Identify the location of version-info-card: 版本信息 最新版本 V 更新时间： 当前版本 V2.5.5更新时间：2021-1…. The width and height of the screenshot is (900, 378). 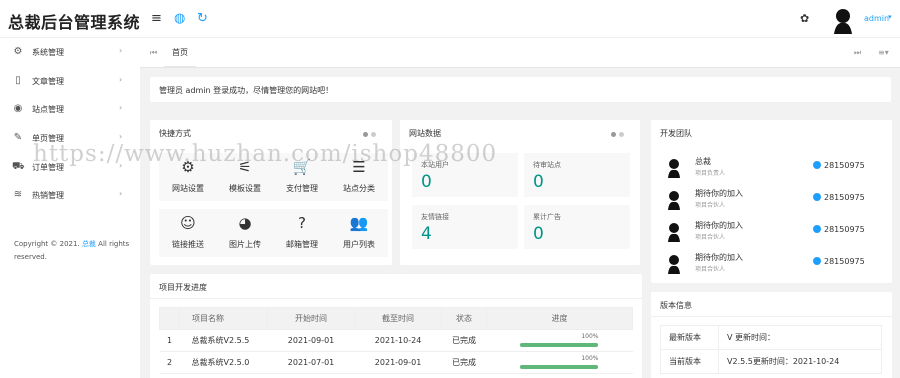
(771, 335).